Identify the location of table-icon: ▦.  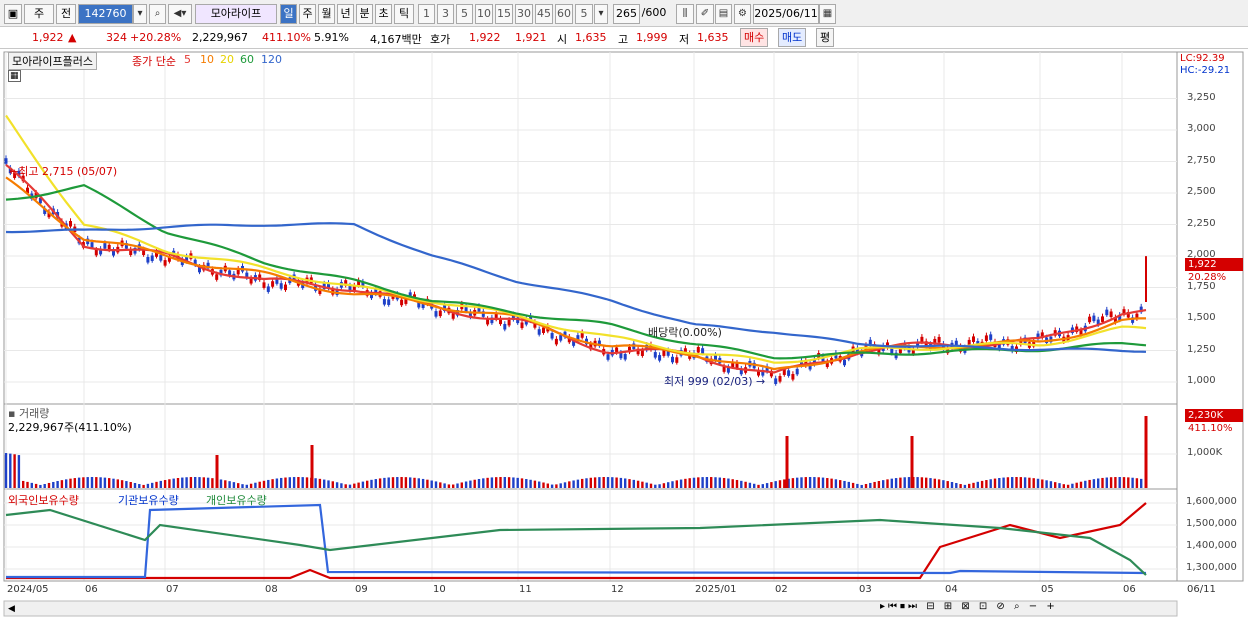
(14, 76).